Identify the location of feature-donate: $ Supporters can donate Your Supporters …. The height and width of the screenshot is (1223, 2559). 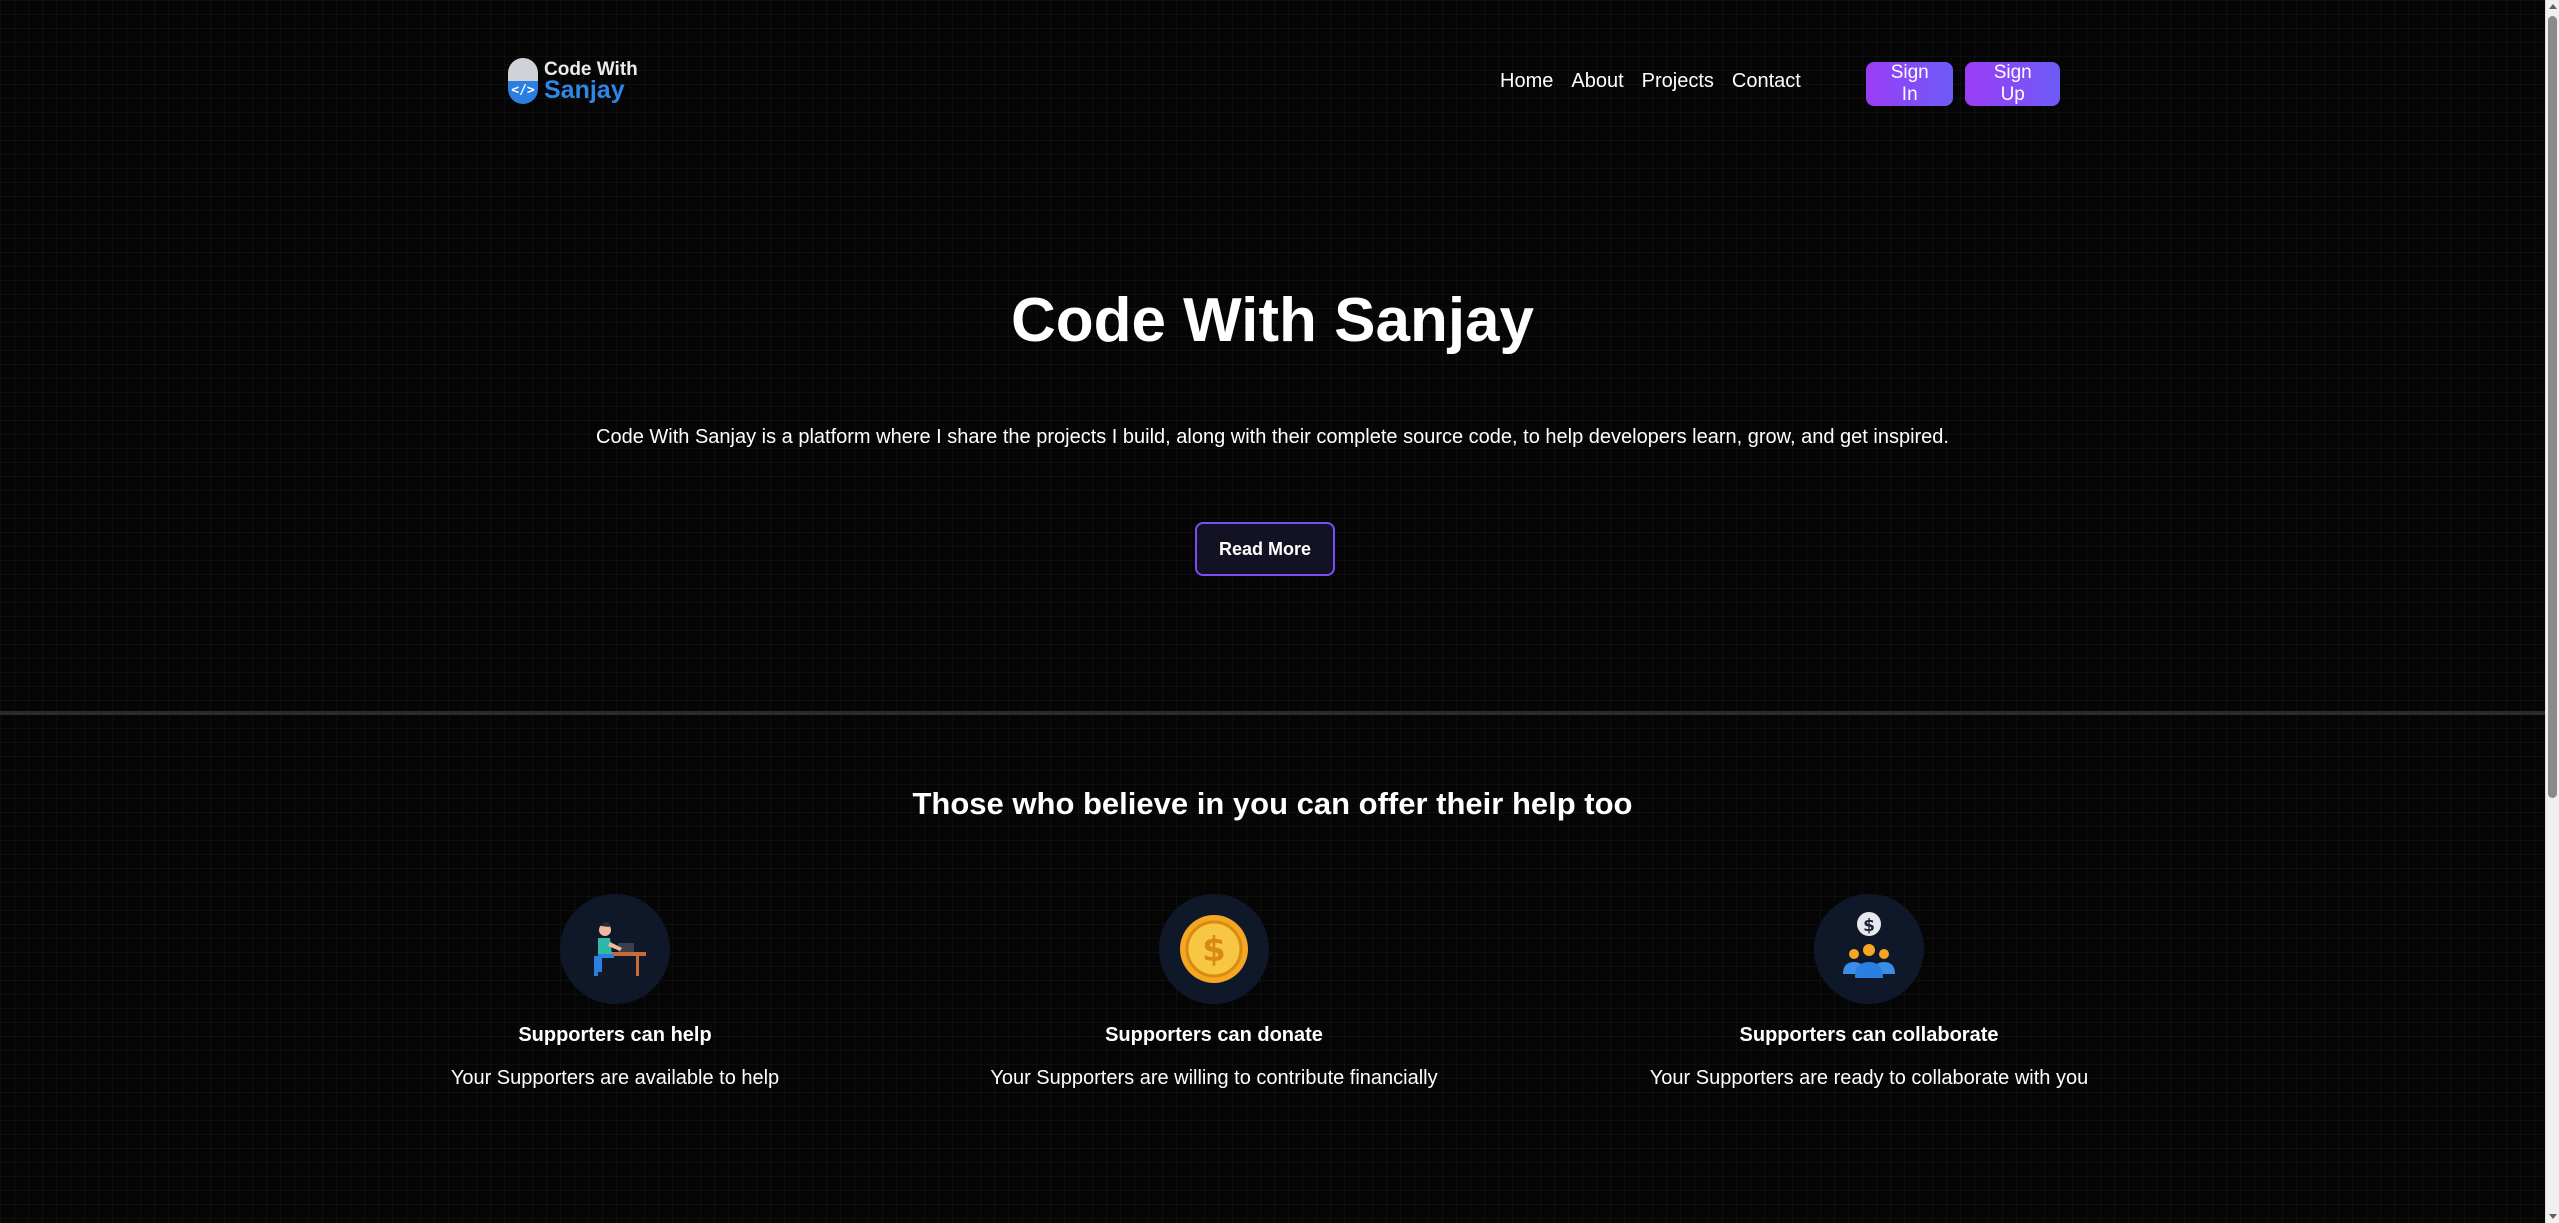
(1214, 992).